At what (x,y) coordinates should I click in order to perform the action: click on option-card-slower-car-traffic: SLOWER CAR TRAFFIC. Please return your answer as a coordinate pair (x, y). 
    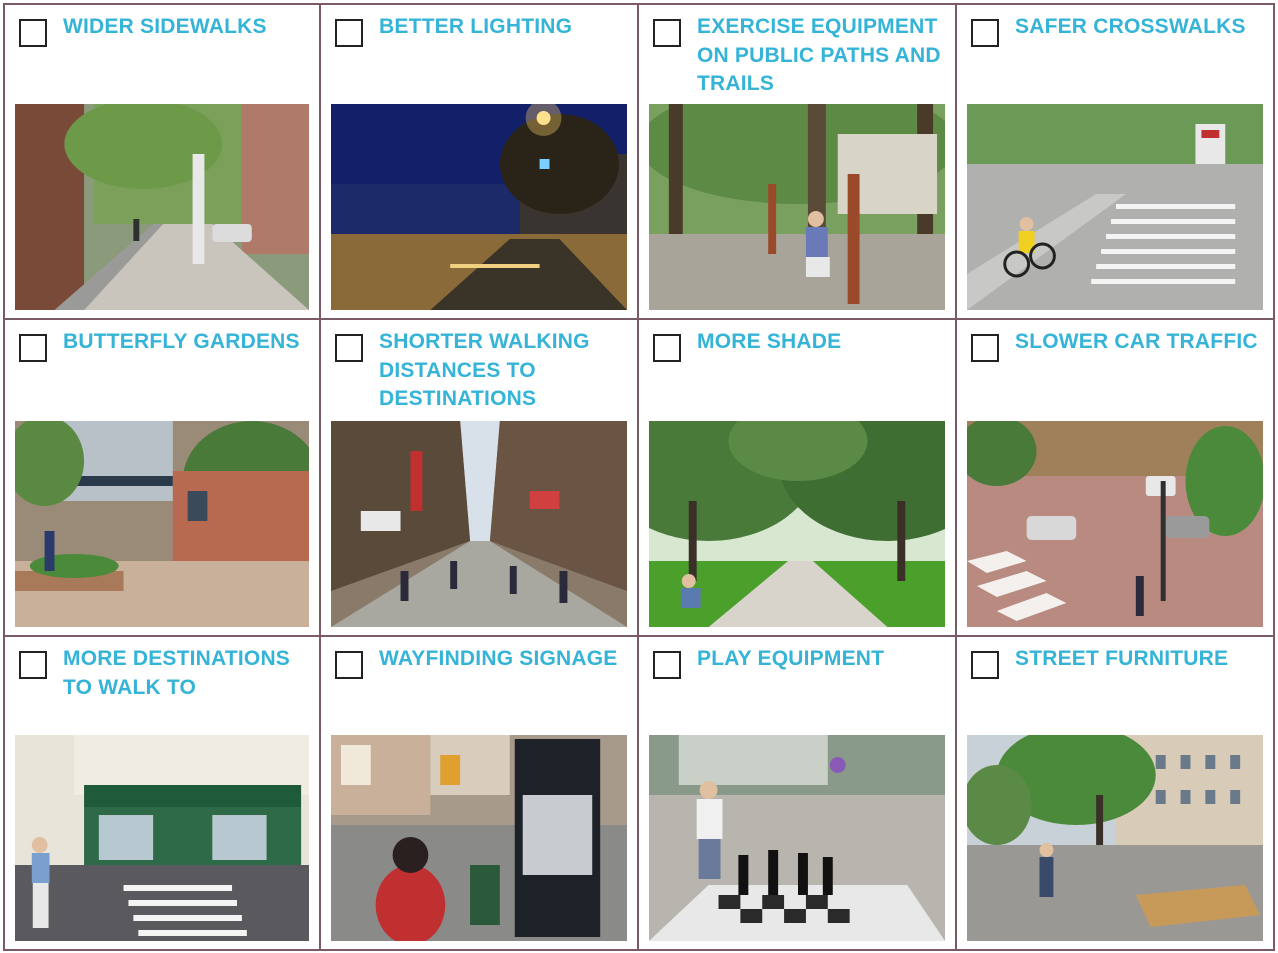
    Looking at the image, I should click on (1116, 478).